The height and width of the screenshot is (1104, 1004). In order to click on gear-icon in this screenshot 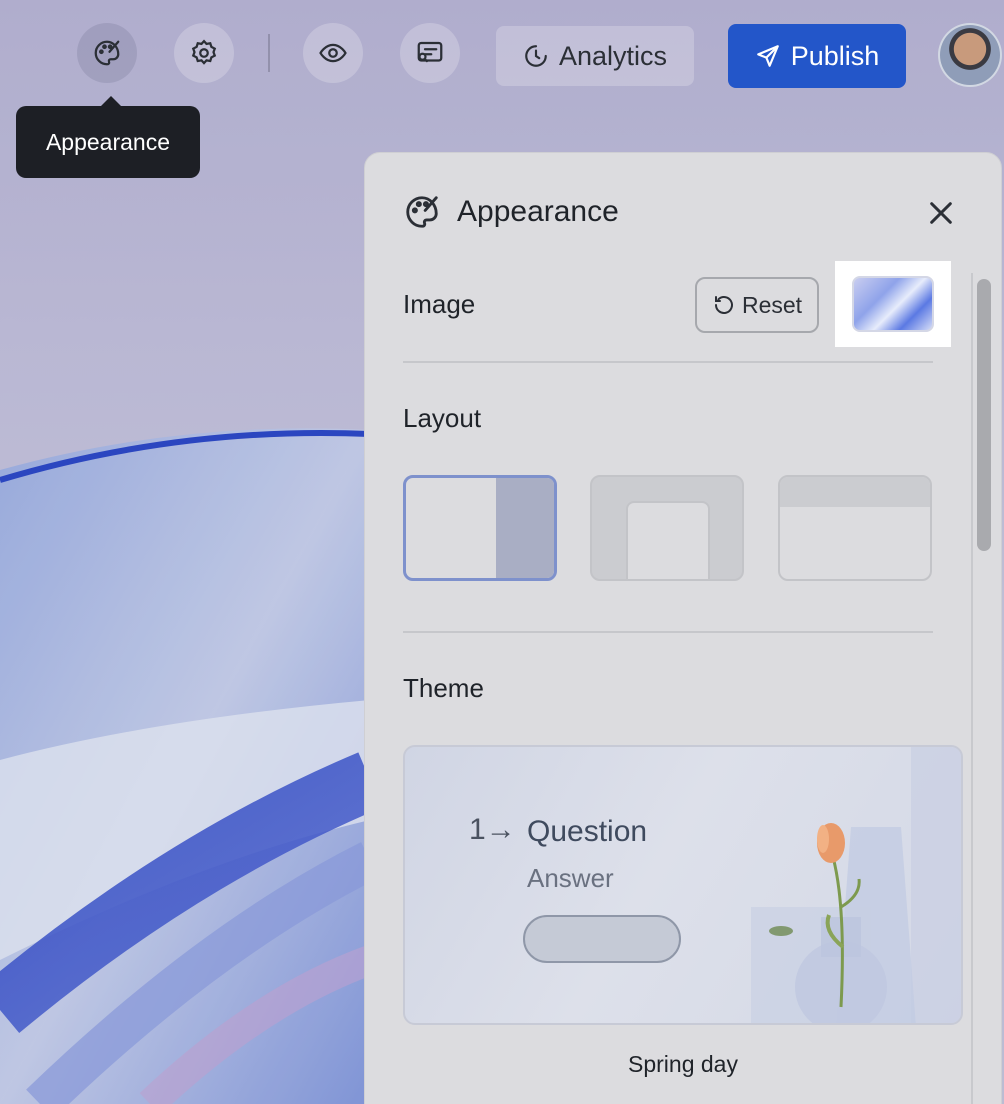, I will do `click(204, 52)`.